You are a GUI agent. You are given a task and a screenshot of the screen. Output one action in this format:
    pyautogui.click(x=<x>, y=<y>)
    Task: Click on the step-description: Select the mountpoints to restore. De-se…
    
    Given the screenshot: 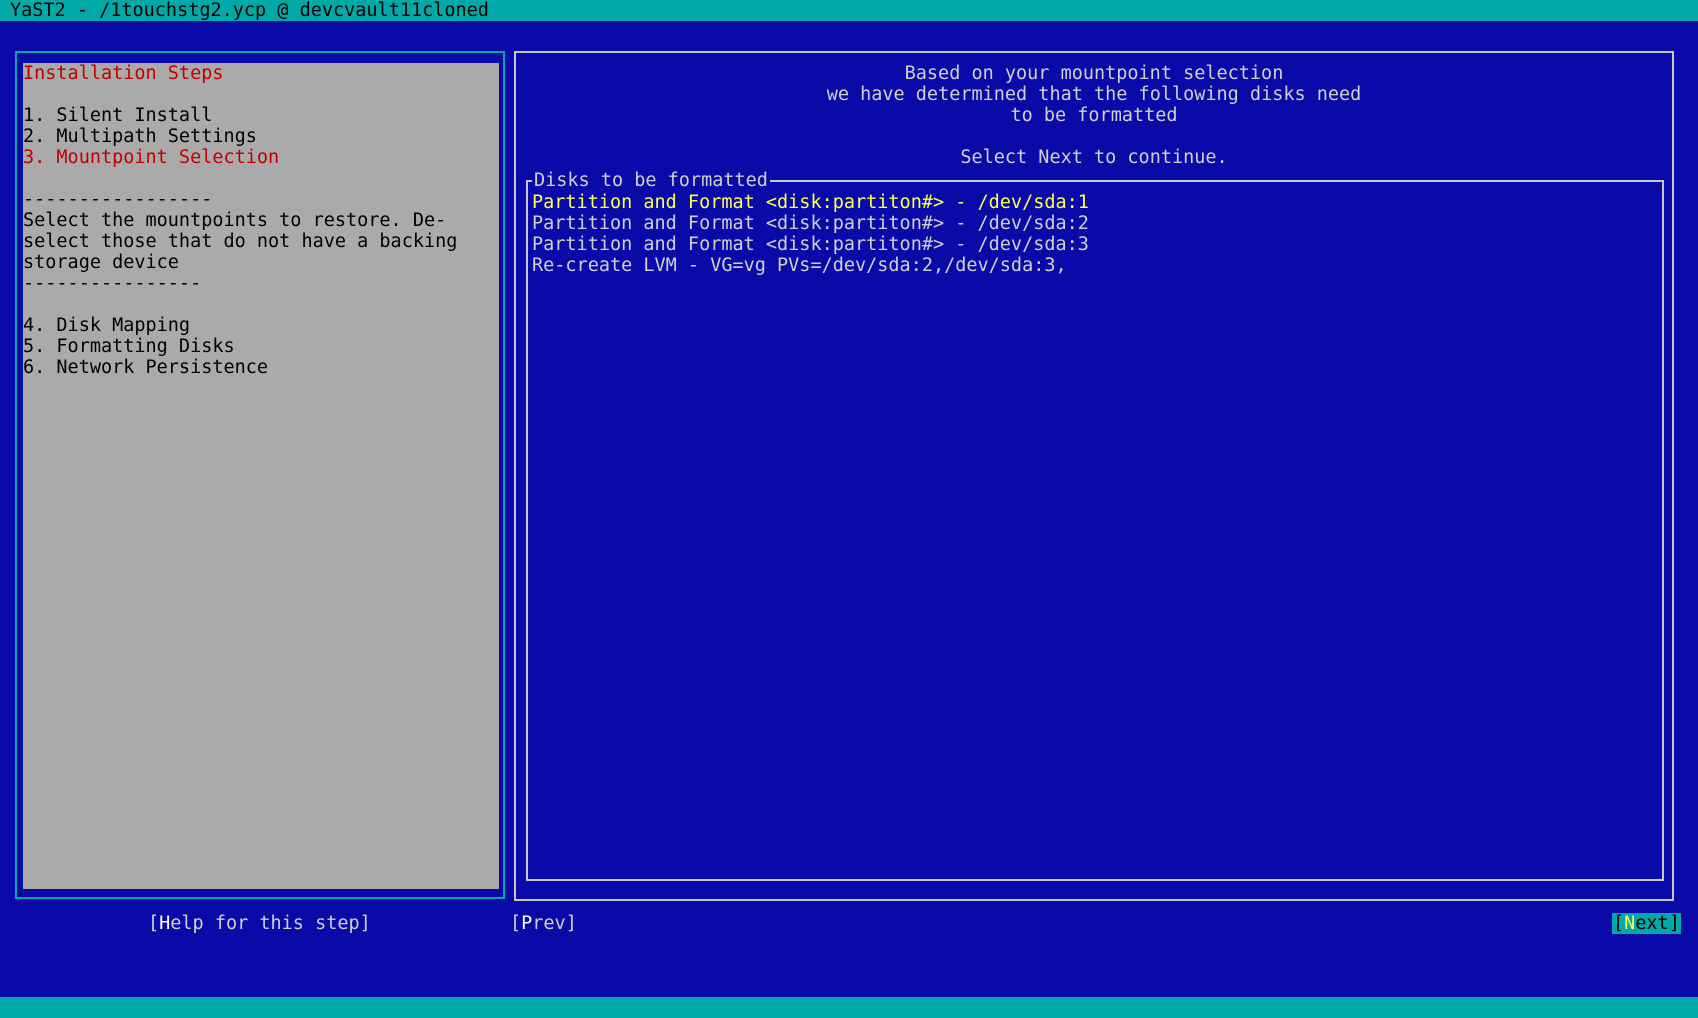 What is the action you would take?
    pyautogui.click(x=240, y=241)
    